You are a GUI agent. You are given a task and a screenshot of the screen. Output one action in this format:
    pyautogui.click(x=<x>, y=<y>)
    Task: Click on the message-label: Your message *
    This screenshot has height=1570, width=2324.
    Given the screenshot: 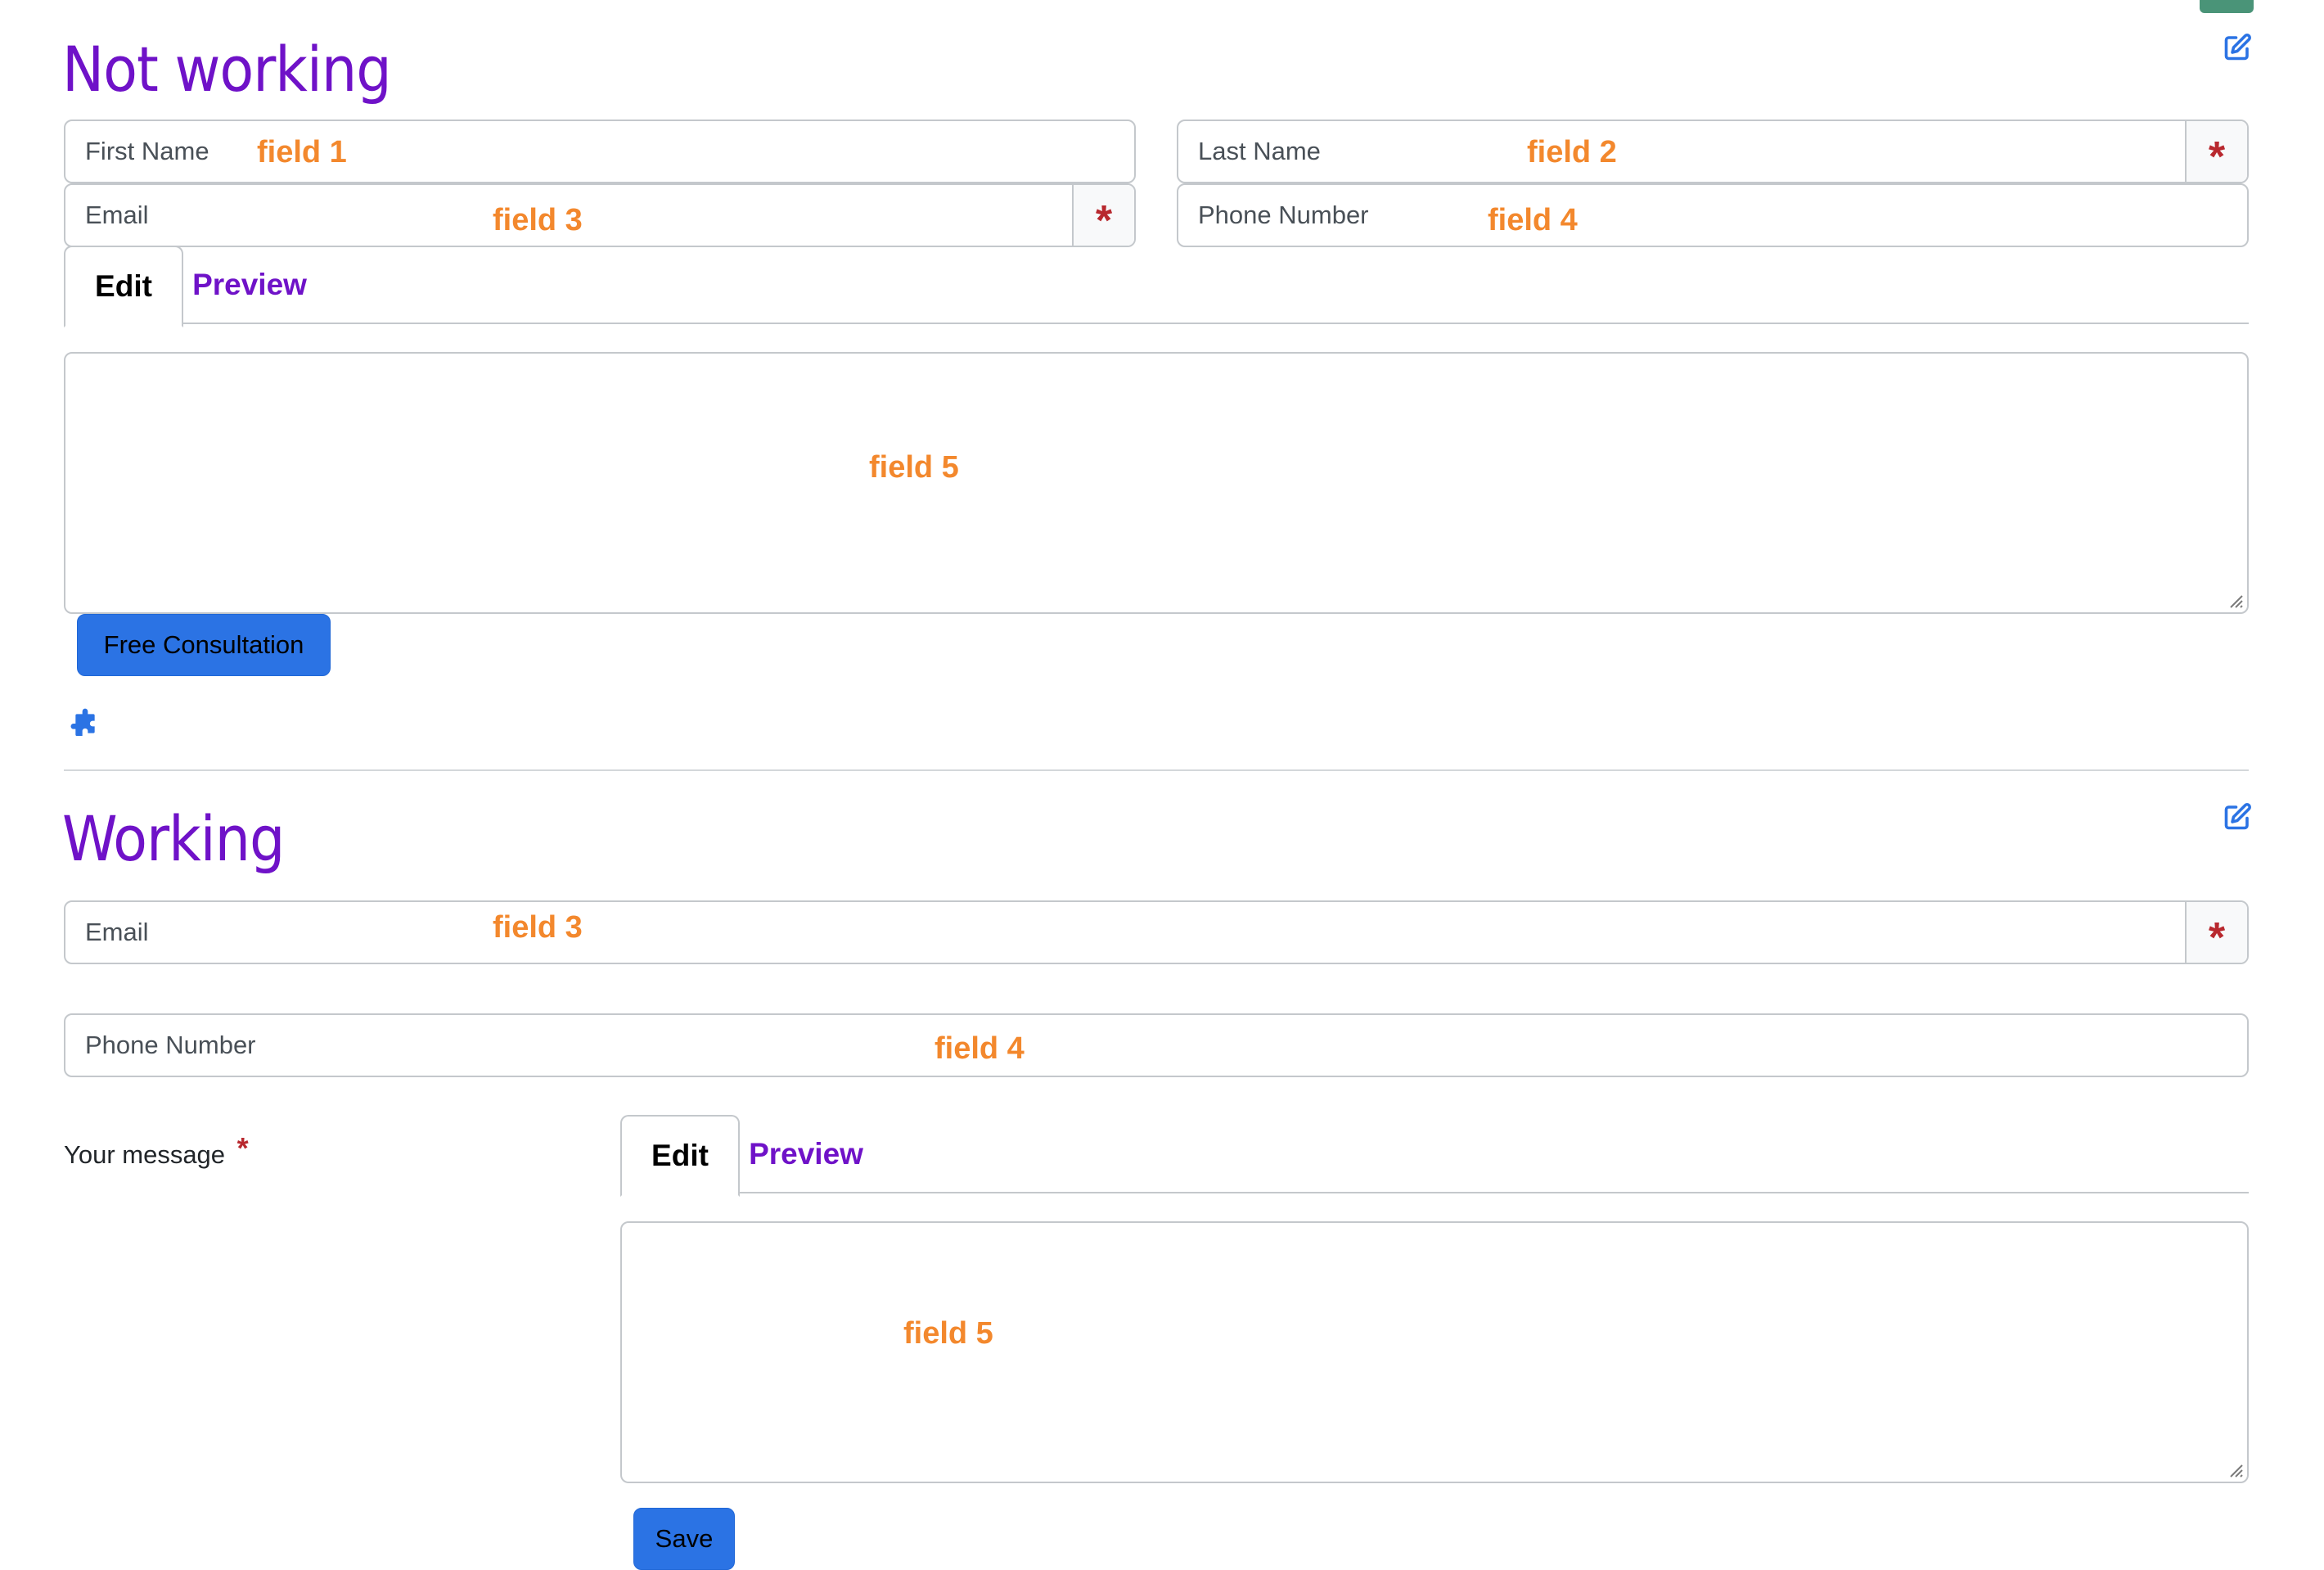 What is the action you would take?
    pyautogui.click(x=157, y=1151)
    